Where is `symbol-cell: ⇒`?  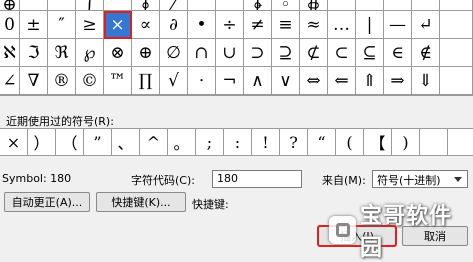 symbol-cell: ⇒ is located at coordinates (398, 81).